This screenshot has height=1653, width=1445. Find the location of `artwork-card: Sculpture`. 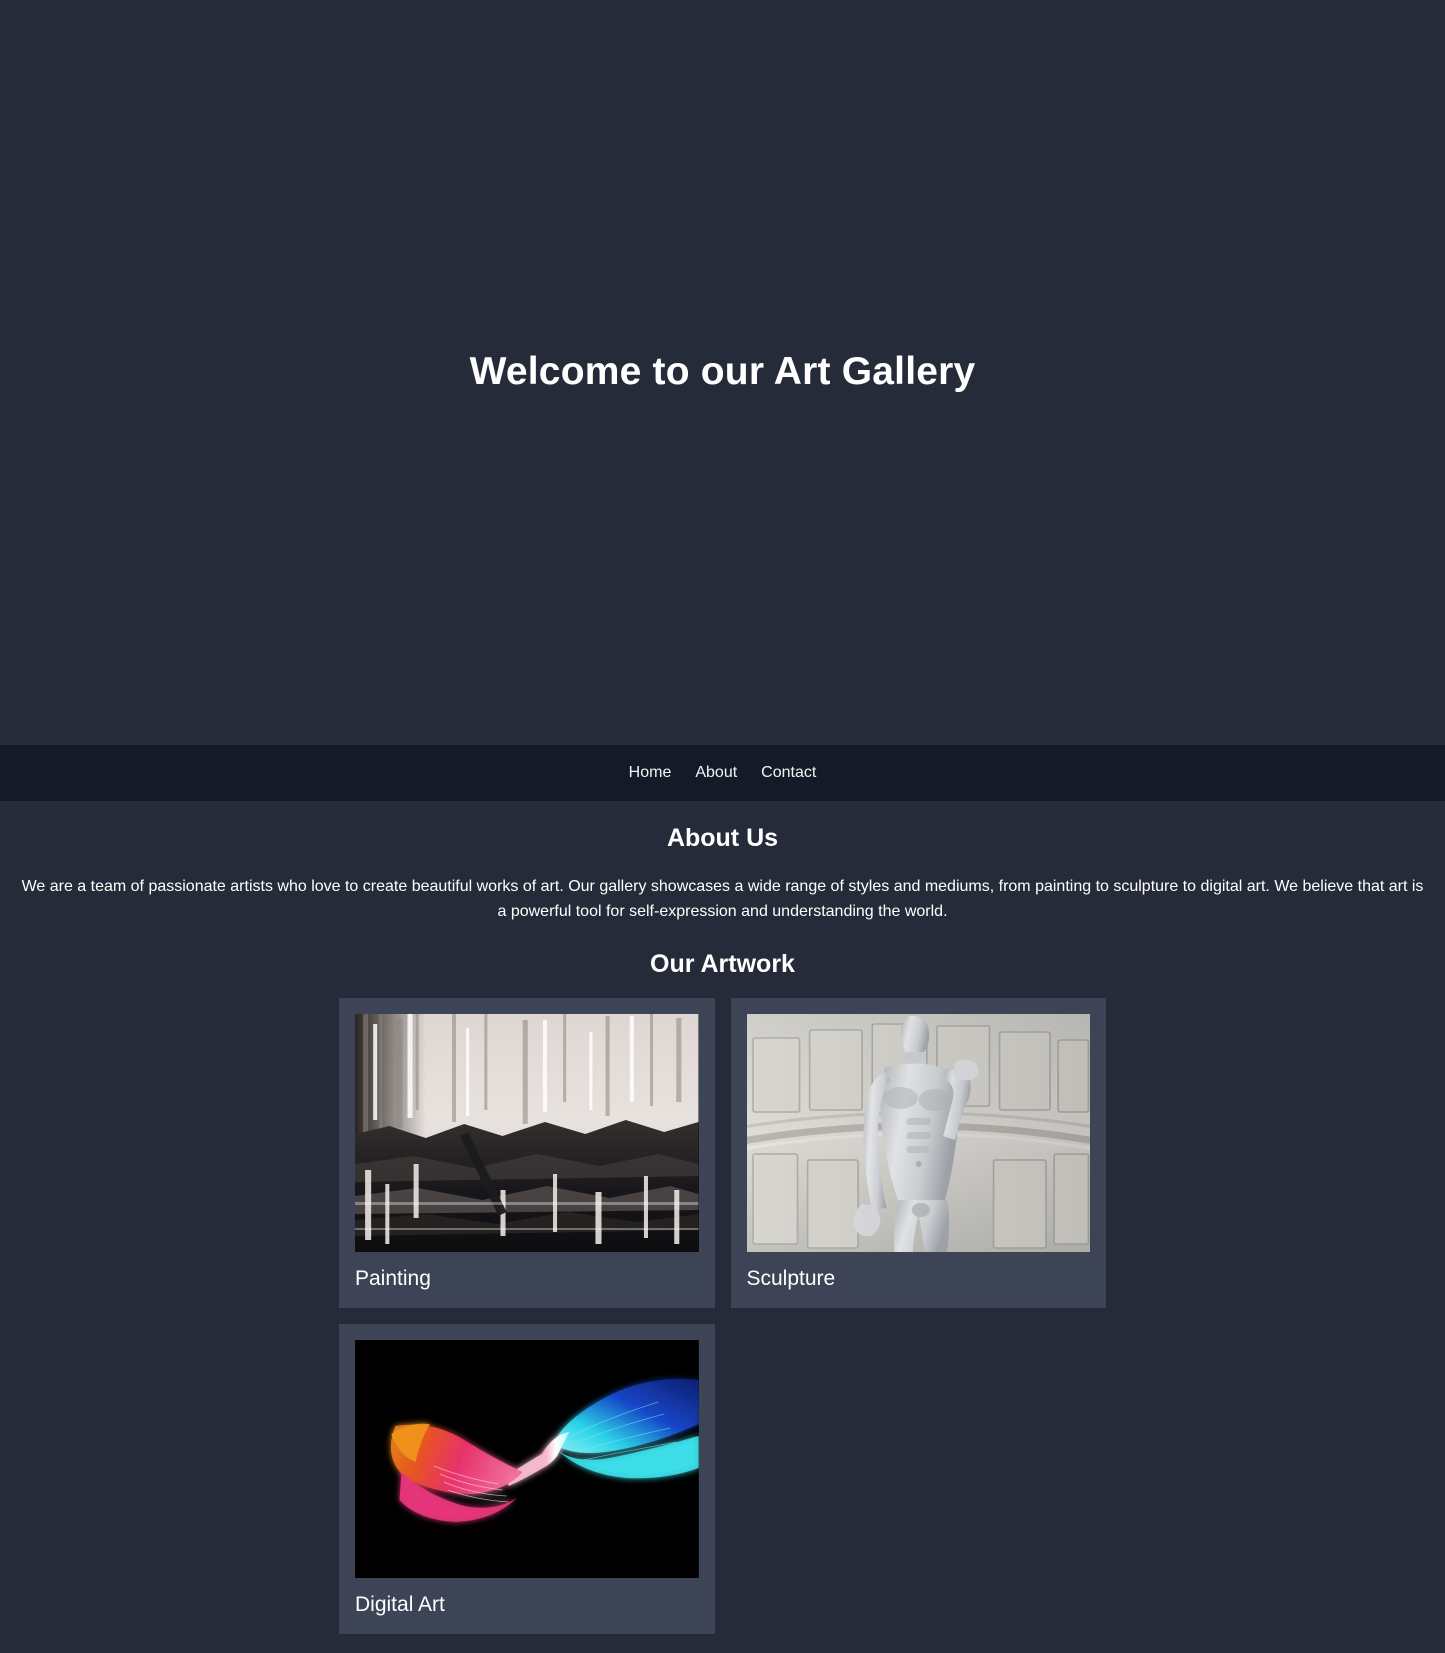

artwork-card: Sculpture is located at coordinates (918, 1152).